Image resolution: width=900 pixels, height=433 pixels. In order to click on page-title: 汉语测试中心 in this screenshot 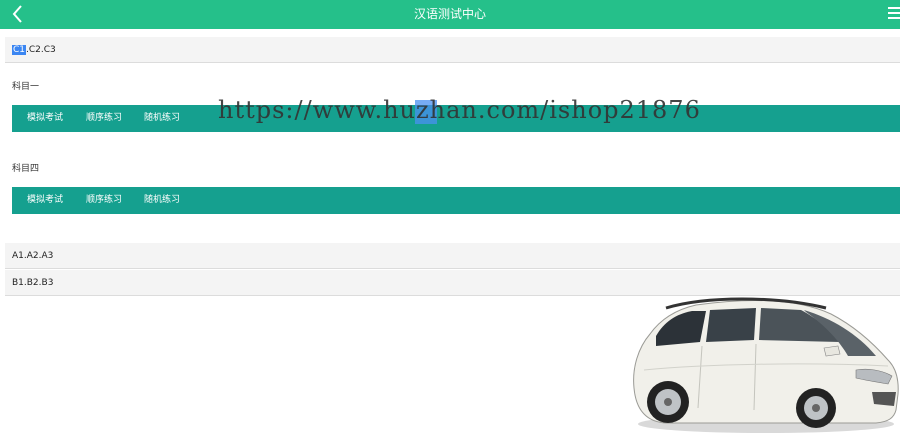, I will do `click(449, 14)`.